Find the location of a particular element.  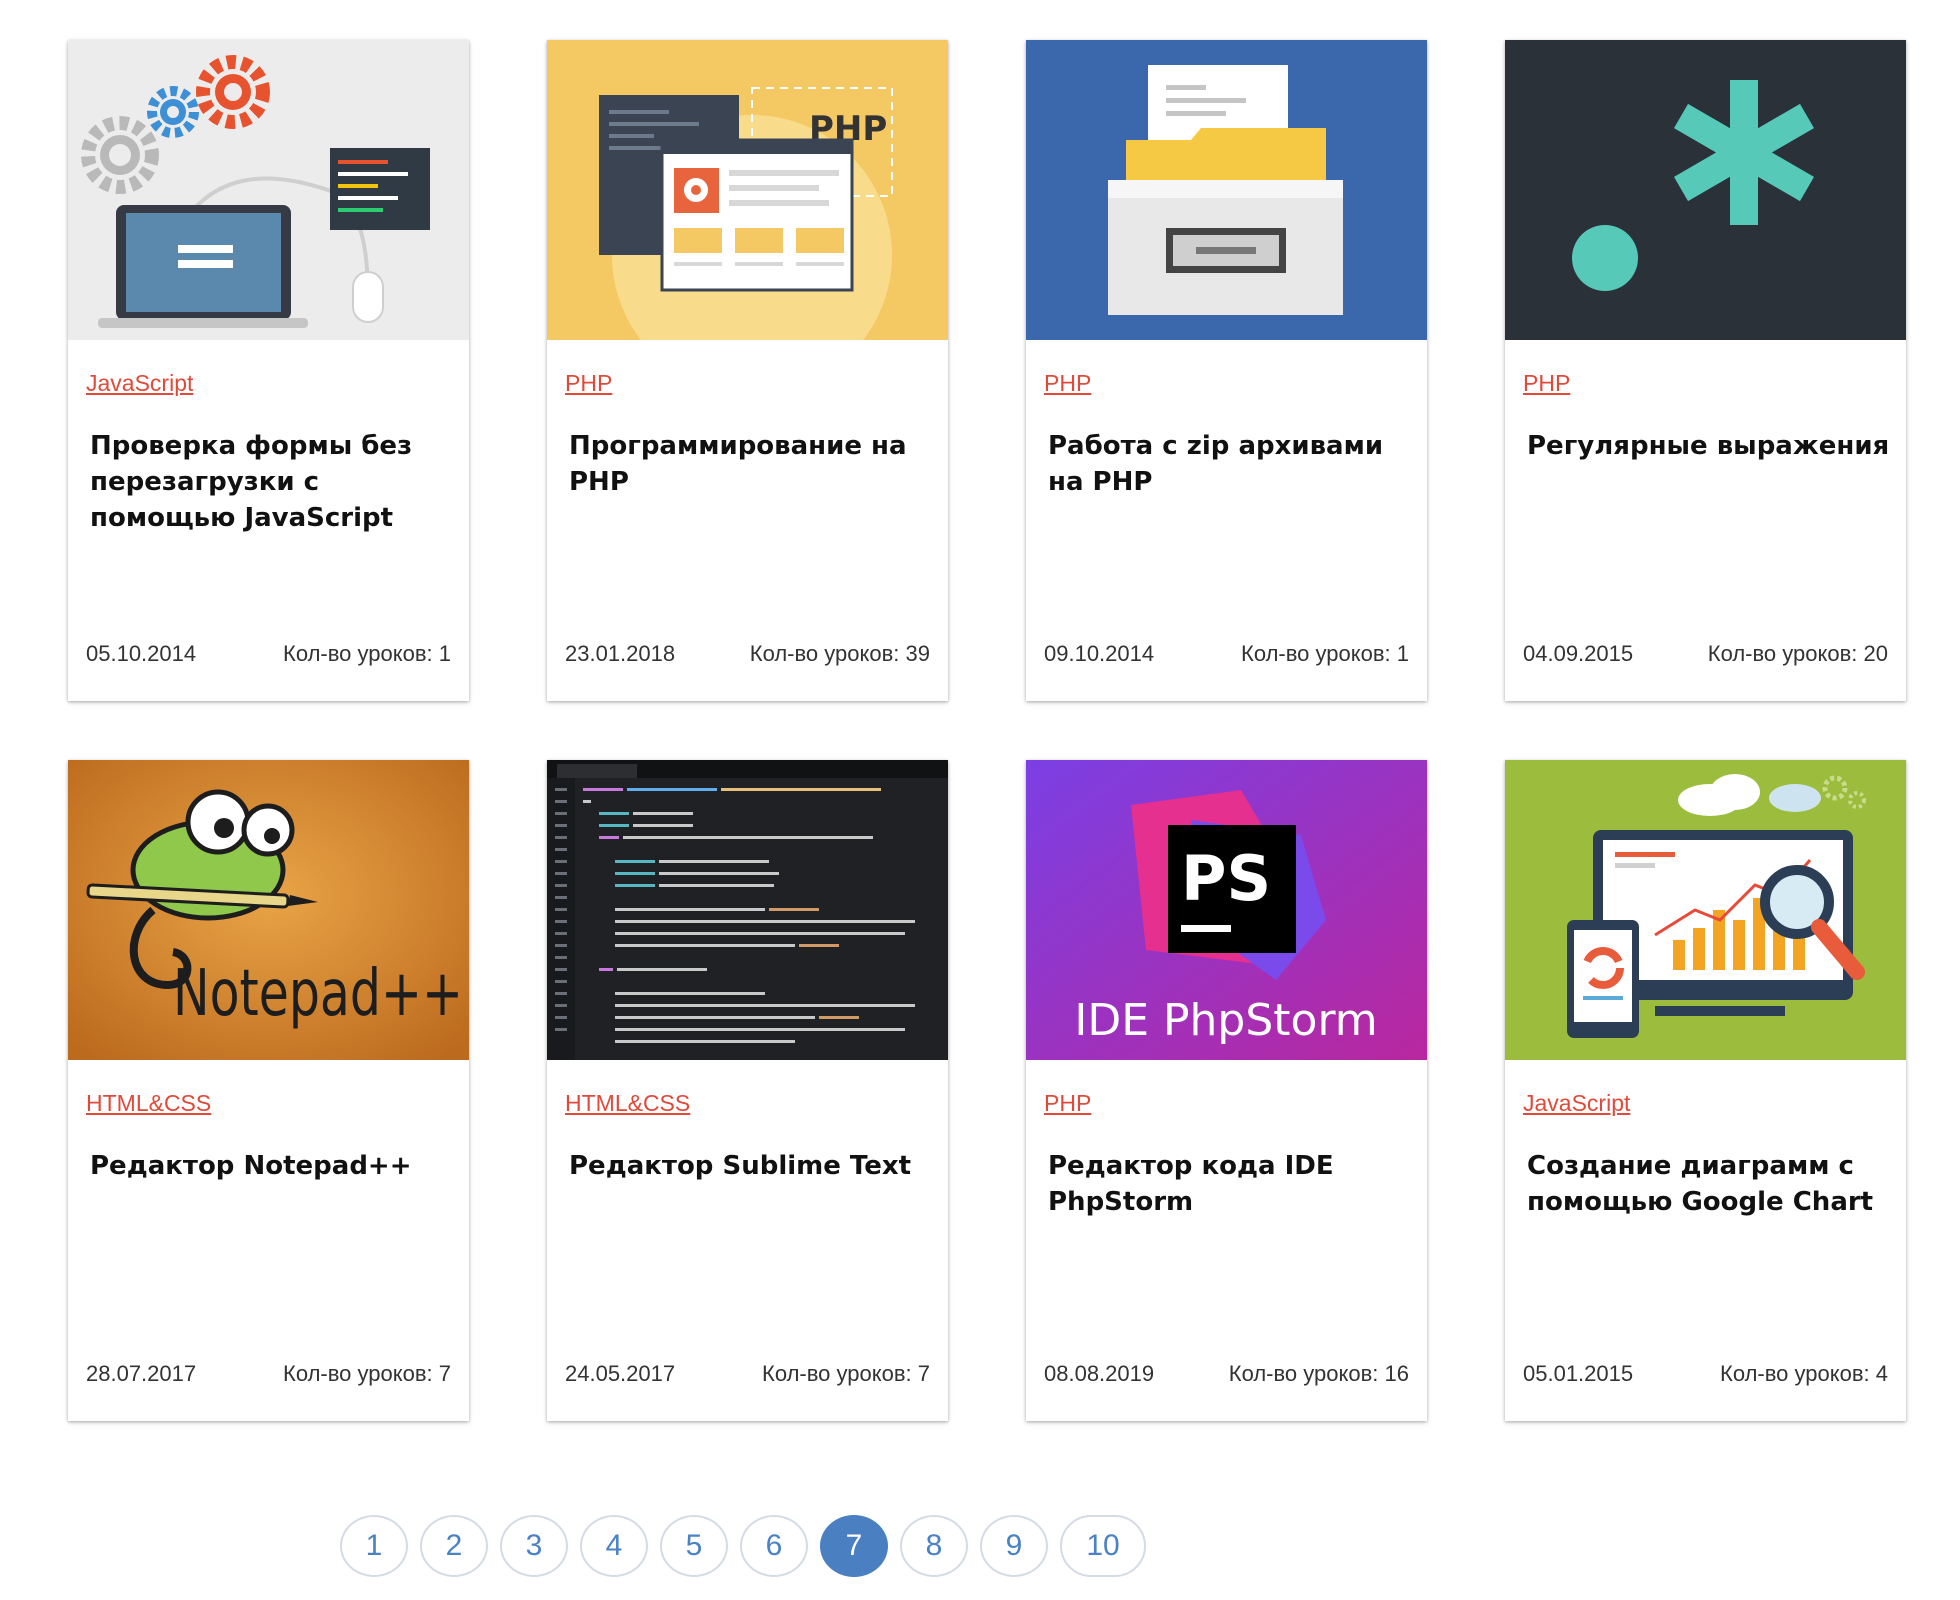

php-code-illustration: PHP is located at coordinates (747, 190).